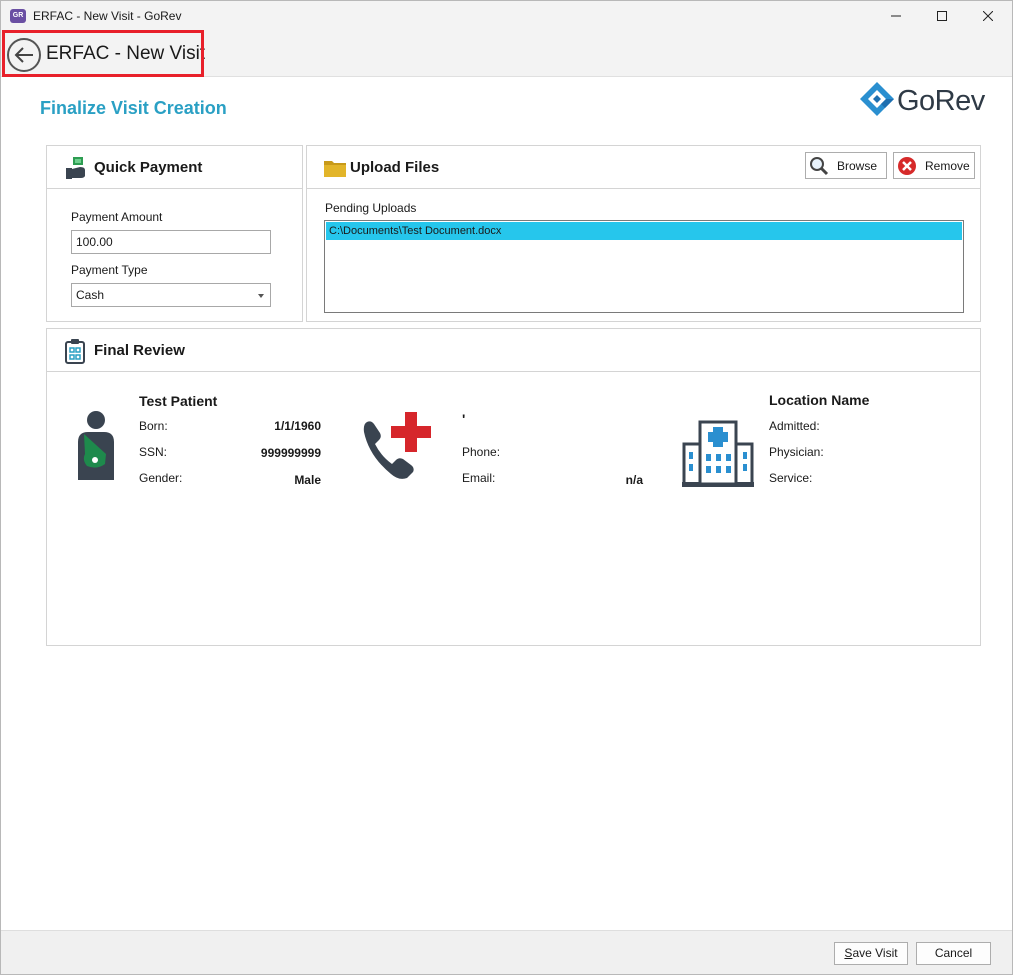 The width and height of the screenshot is (1013, 975). Describe the element at coordinates (103, 53) in the screenshot. I see `nav-highlight-box` at that location.